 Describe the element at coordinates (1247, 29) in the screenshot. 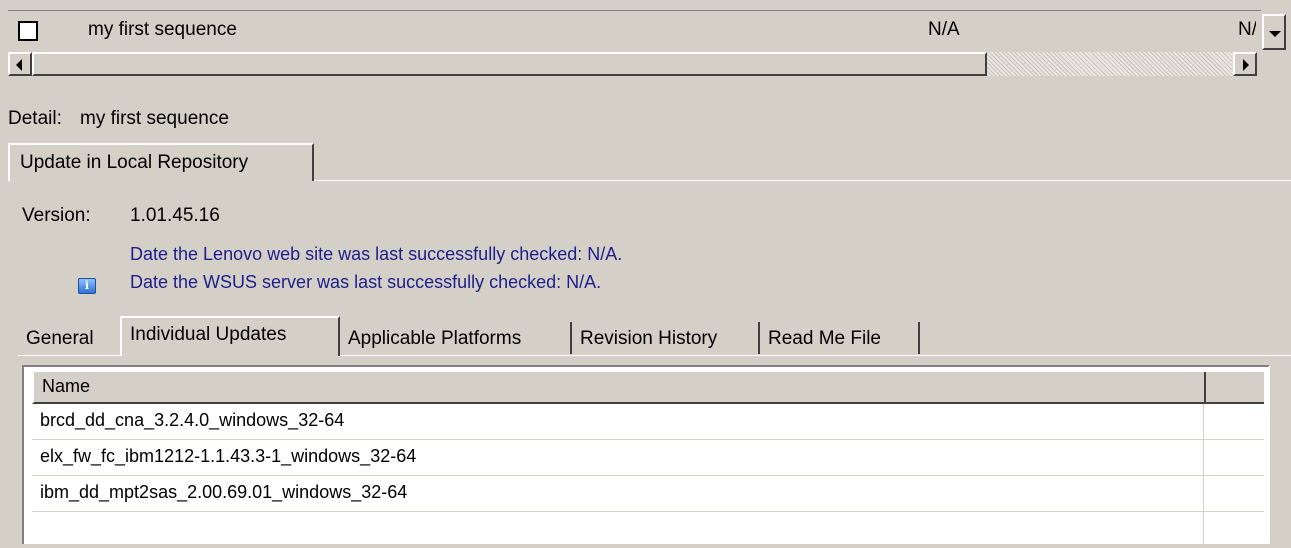

I see `sequence-col3-value: N/A` at that location.